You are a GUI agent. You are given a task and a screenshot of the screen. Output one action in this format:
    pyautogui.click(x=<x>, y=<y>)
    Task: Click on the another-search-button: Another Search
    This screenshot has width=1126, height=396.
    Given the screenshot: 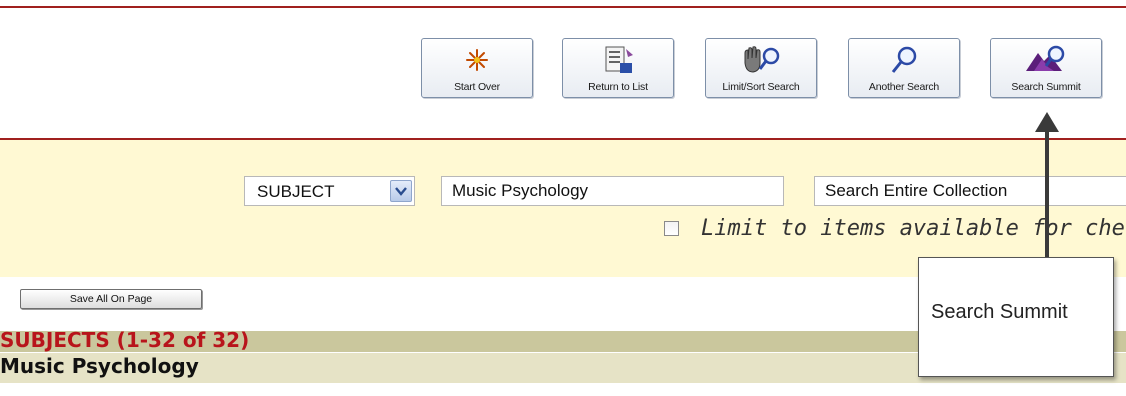 What is the action you would take?
    pyautogui.click(x=904, y=68)
    